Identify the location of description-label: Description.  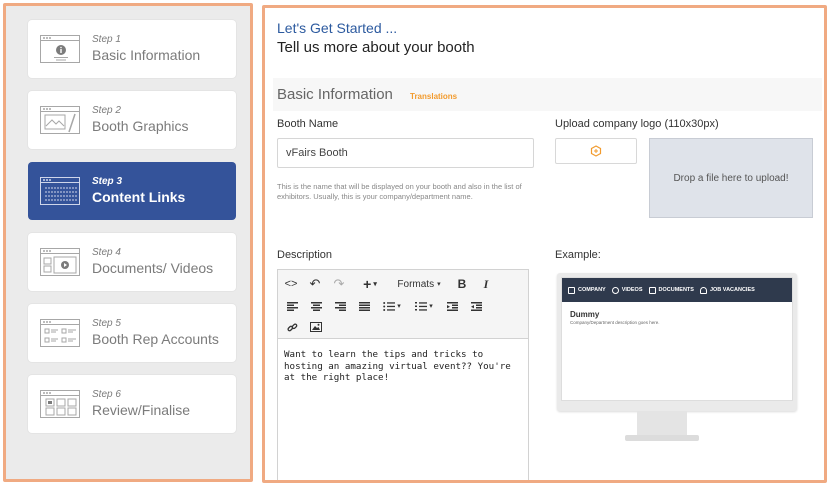
(305, 255).